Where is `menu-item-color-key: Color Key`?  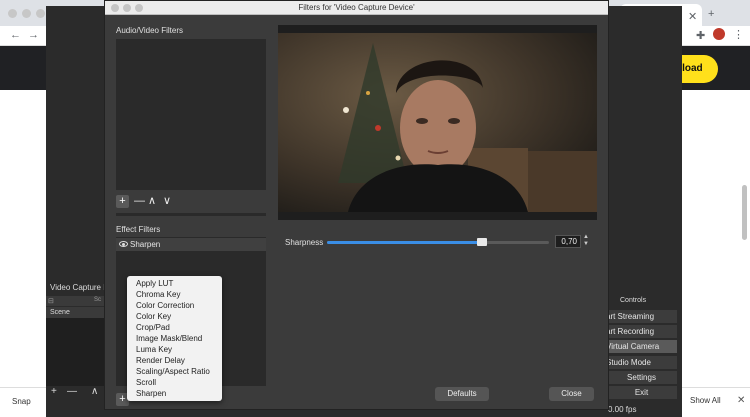
menu-item-color-key: Color Key is located at coordinates (153, 316).